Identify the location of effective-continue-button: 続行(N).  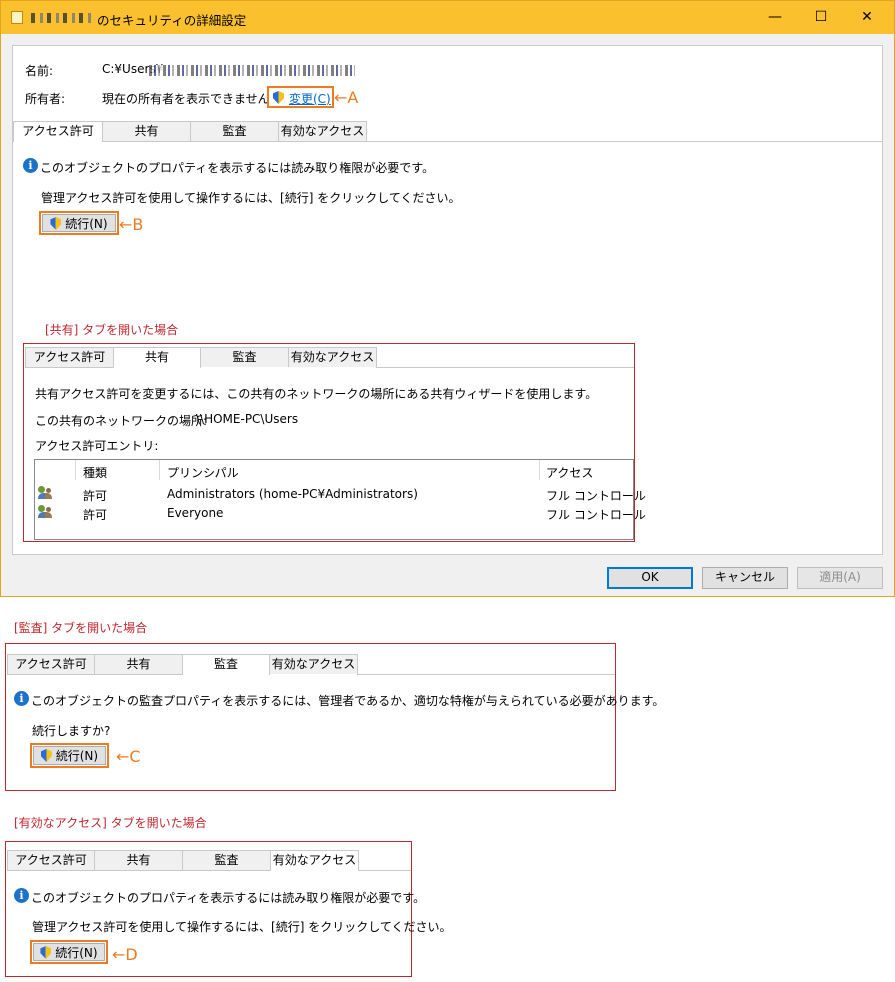
(69, 952).